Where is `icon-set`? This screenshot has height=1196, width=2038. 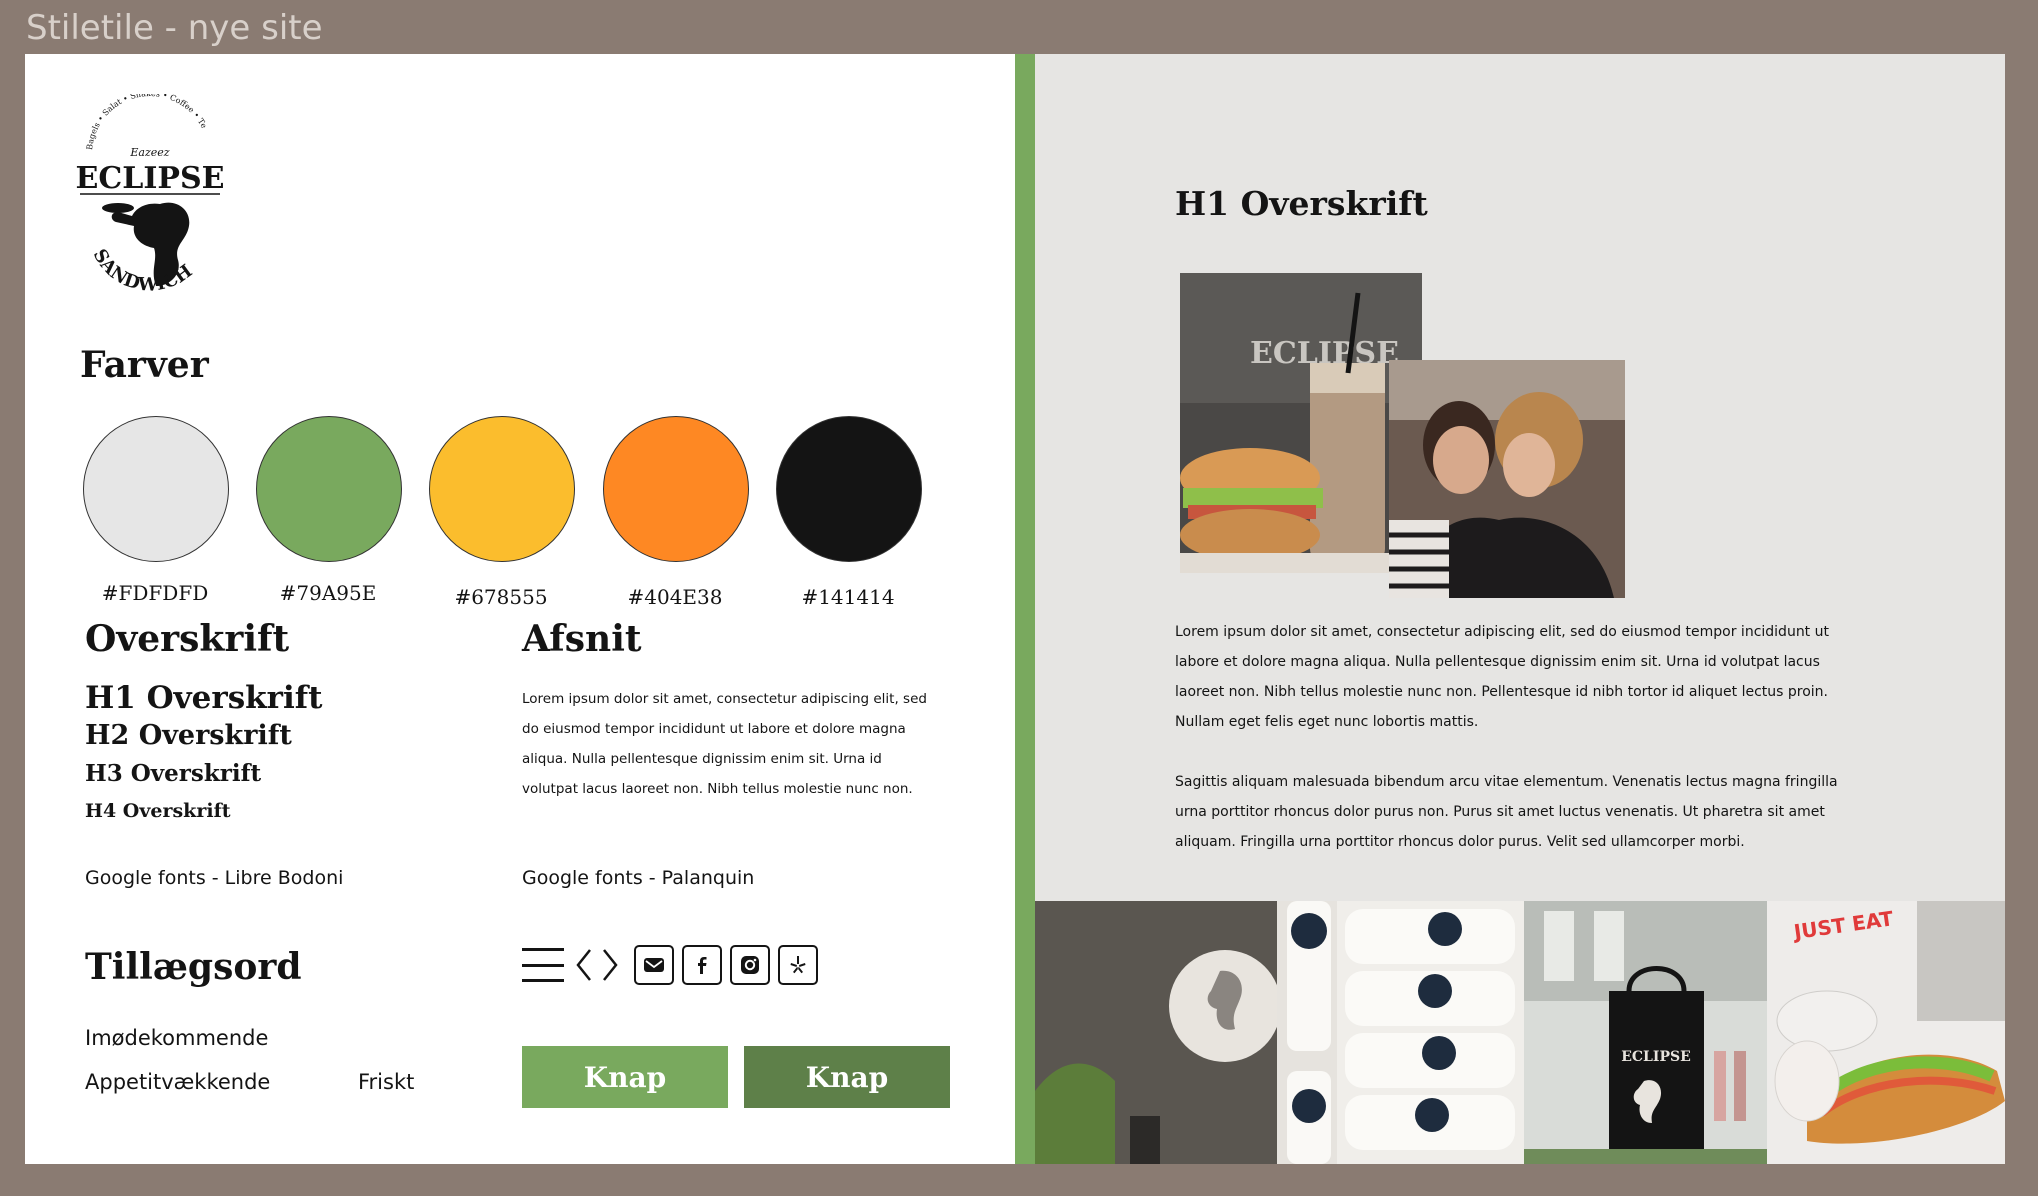
icon-set is located at coordinates (670, 965).